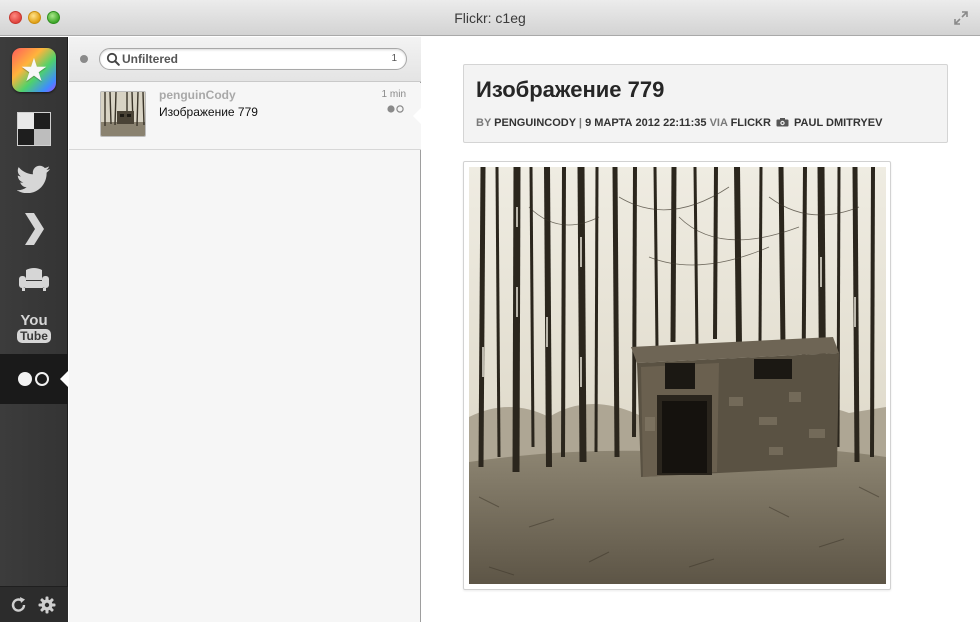  What do you see at coordinates (64, 379) in the screenshot?
I see `active-service-pointer` at bounding box center [64, 379].